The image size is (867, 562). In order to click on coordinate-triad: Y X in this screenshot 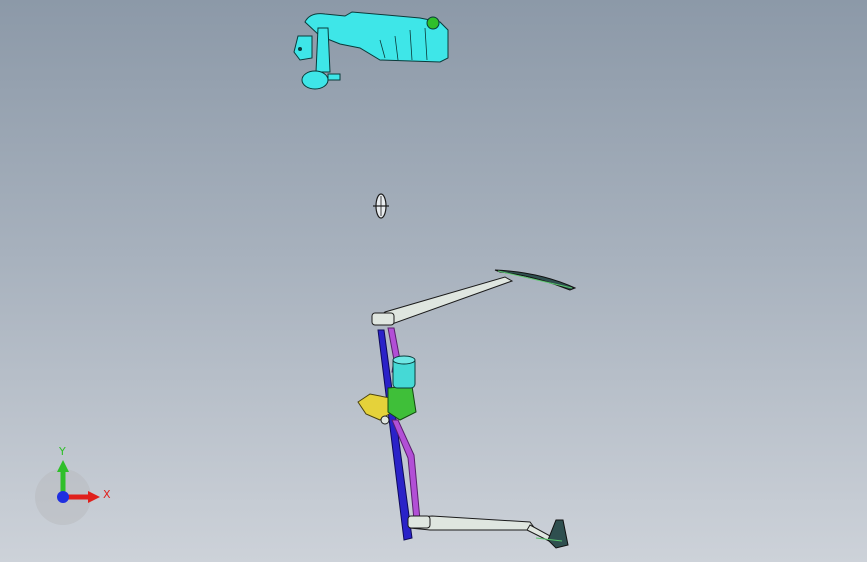, I will do `click(73, 485)`.